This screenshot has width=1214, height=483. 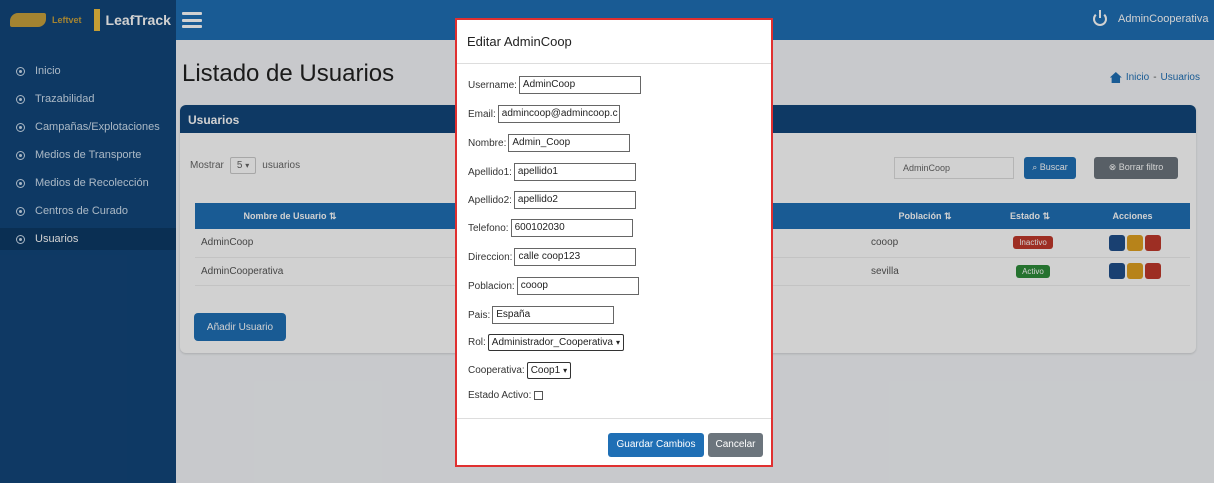 I want to click on apellido1-field-row: Apellido1: apellido1, so click(x=552, y=172).